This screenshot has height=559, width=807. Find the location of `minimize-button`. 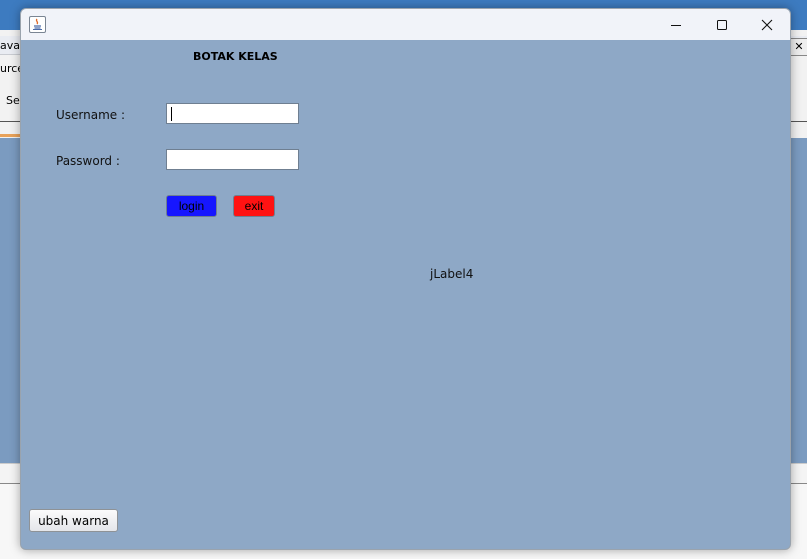

minimize-button is located at coordinates (676, 24).